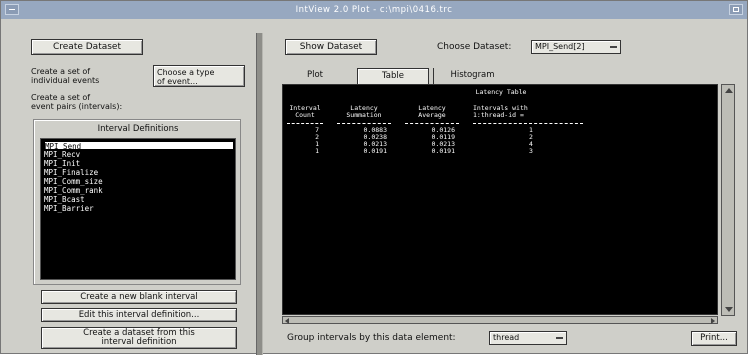 This screenshot has height=355, width=748. What do you see at coordinates (12, 9) in the screenshot?
I see `window-menu-icon` at bounding box center [12, 9].